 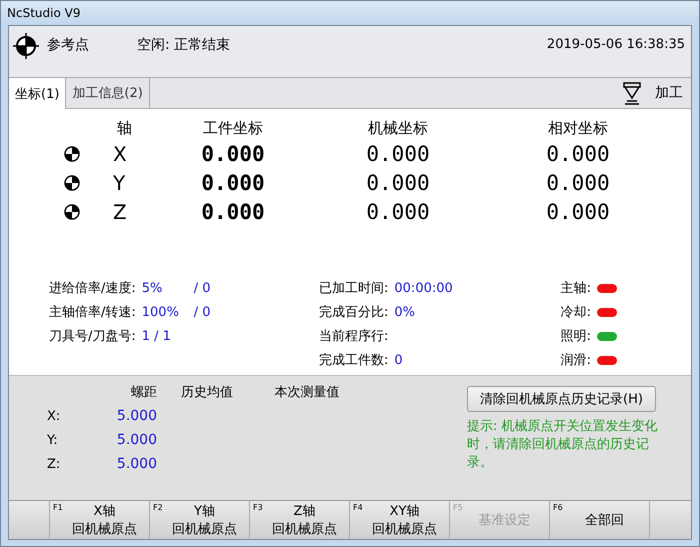 I want to click on window-title: NcStudio V9, so click(x=43, y=13).